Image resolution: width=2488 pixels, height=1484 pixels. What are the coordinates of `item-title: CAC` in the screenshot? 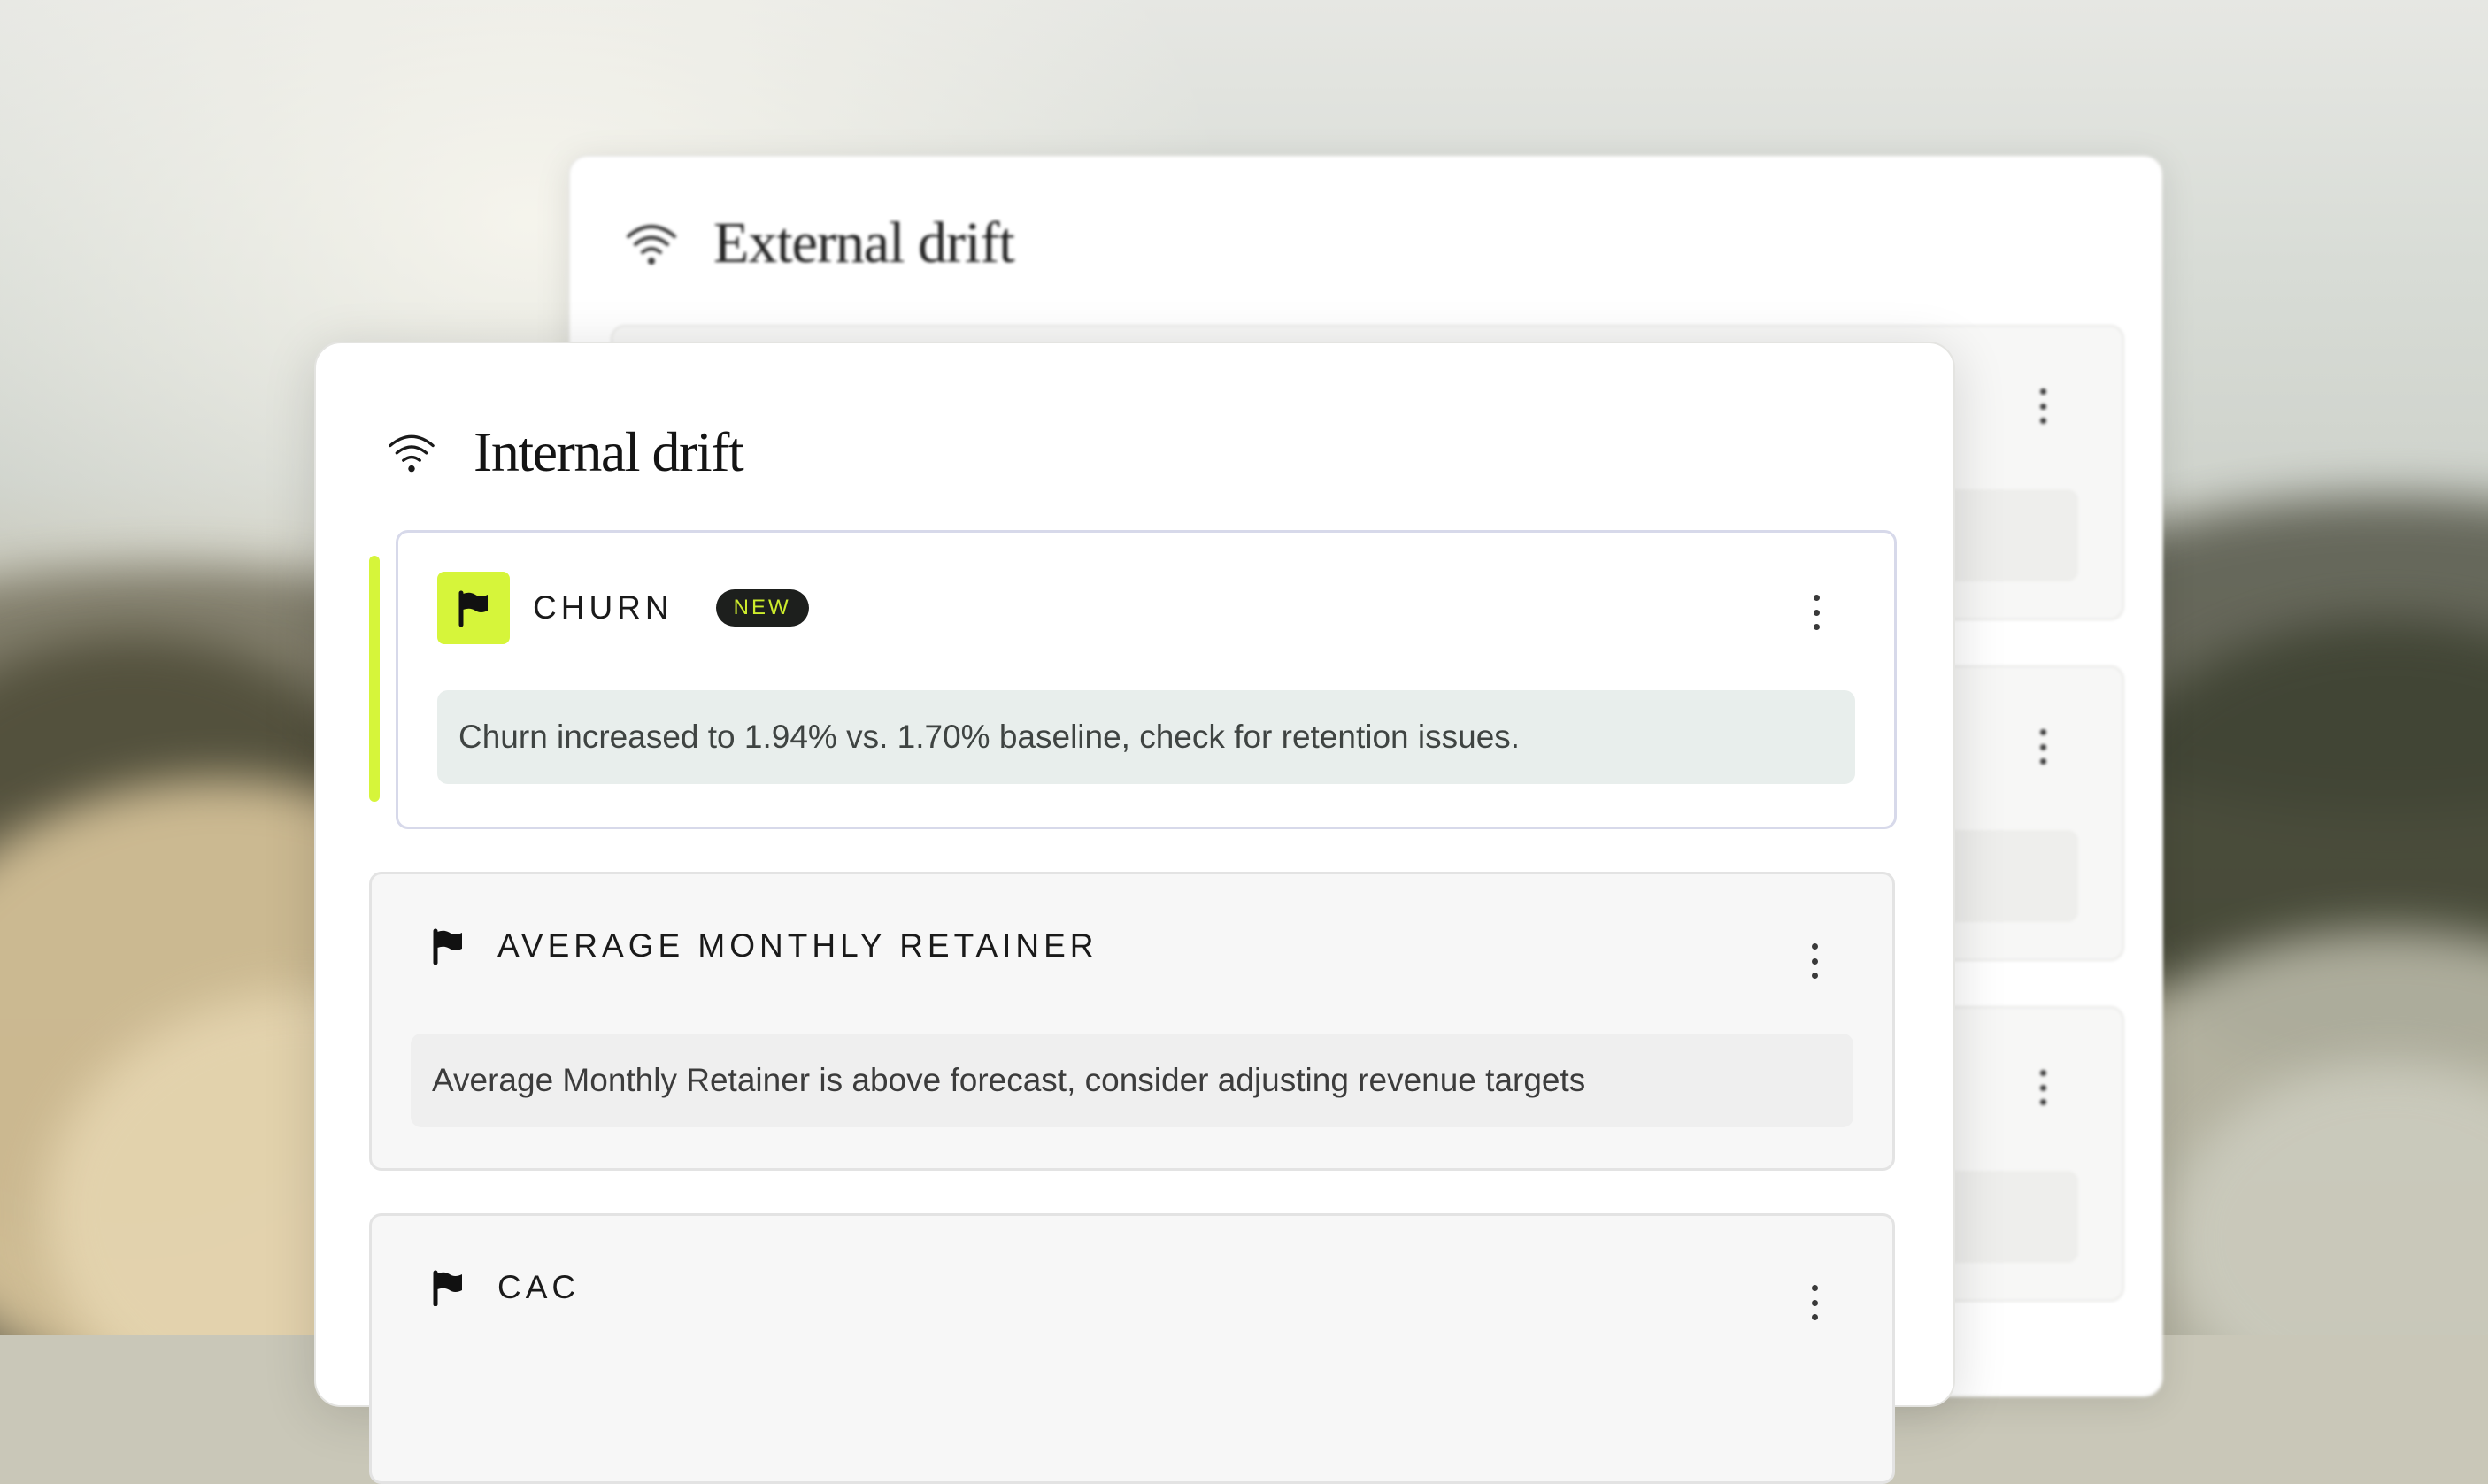 It's located at (539, 1287).